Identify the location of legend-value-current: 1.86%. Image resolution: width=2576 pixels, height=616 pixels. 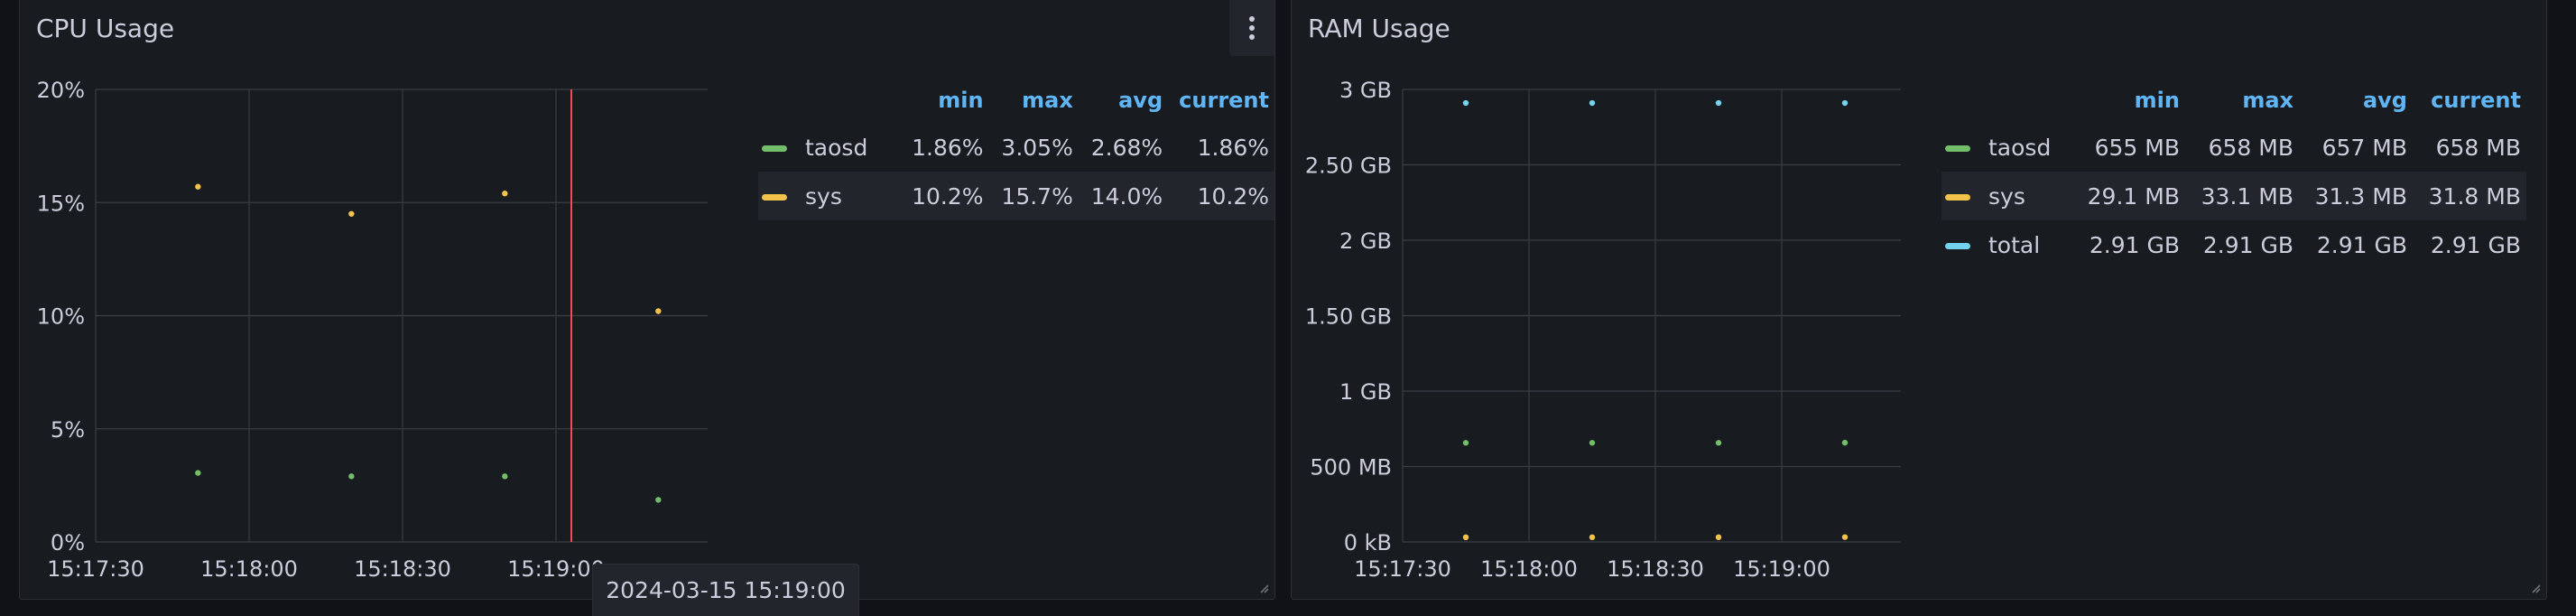
(1233, 147).